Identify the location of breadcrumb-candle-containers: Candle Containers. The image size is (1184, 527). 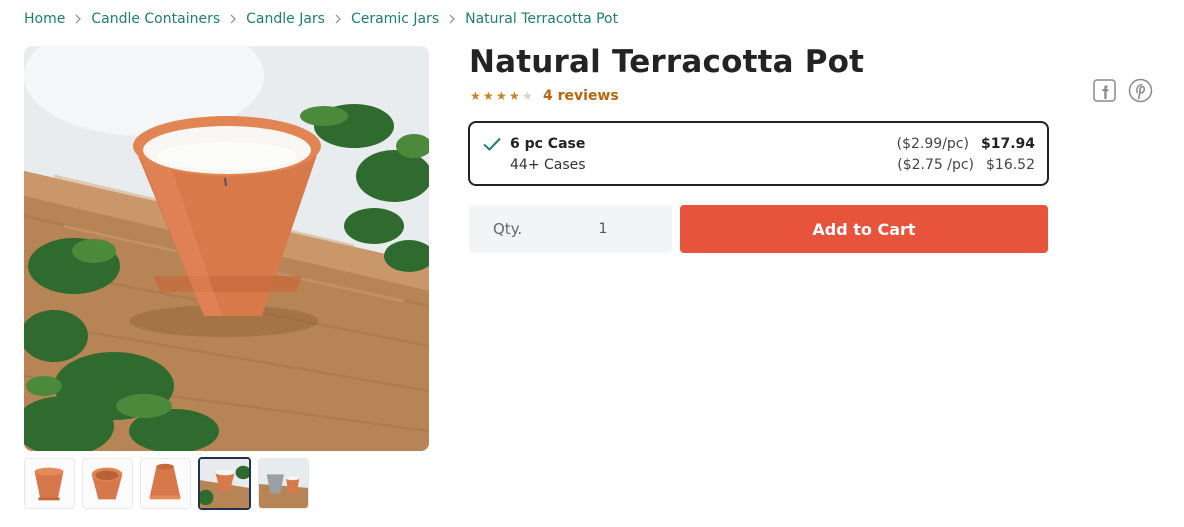
(155, 19).